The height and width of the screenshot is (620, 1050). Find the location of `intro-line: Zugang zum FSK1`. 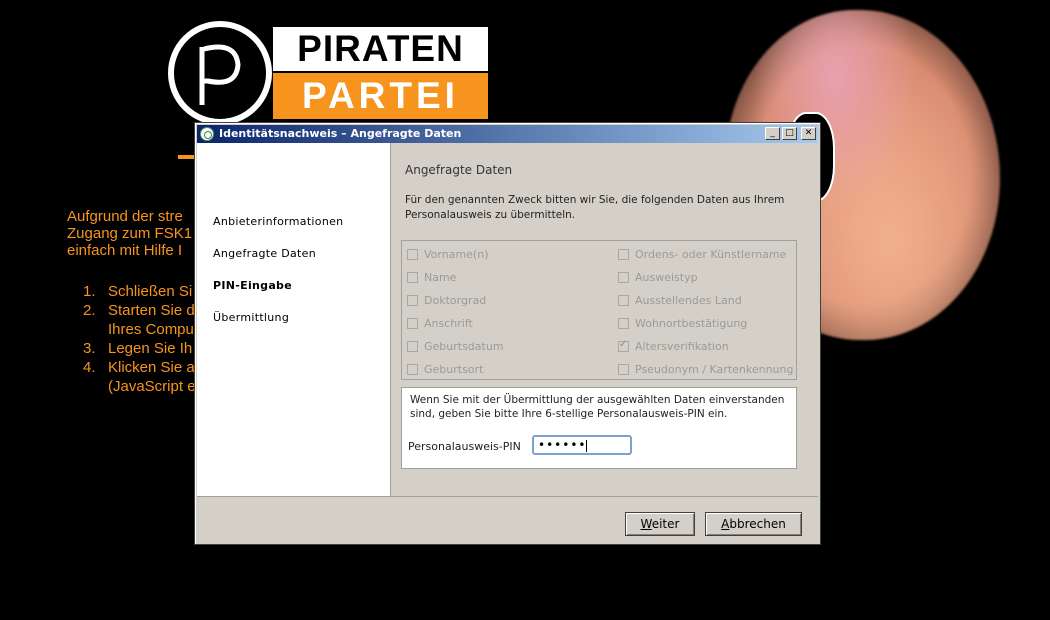

intro-line: Zugang zum FSK1 is located at coordinates (130, 233).